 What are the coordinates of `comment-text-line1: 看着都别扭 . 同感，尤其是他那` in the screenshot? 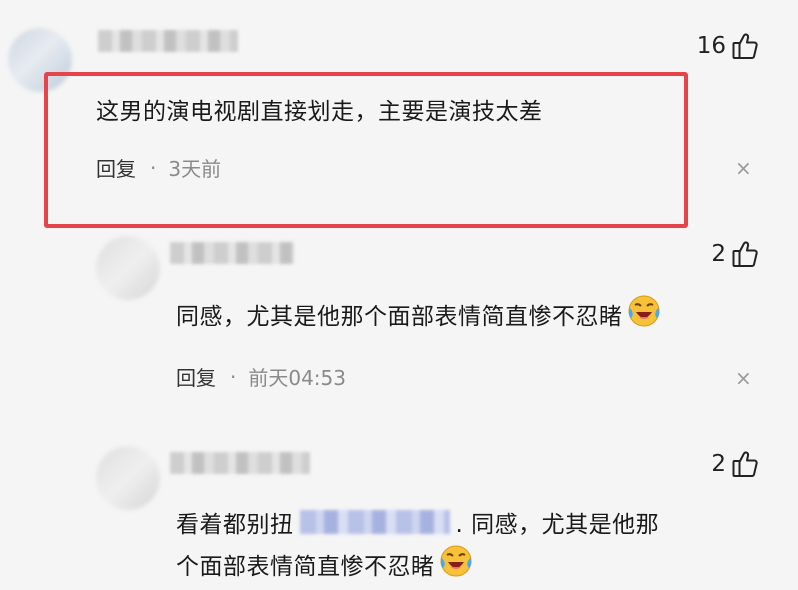 It's located at (417, 522).